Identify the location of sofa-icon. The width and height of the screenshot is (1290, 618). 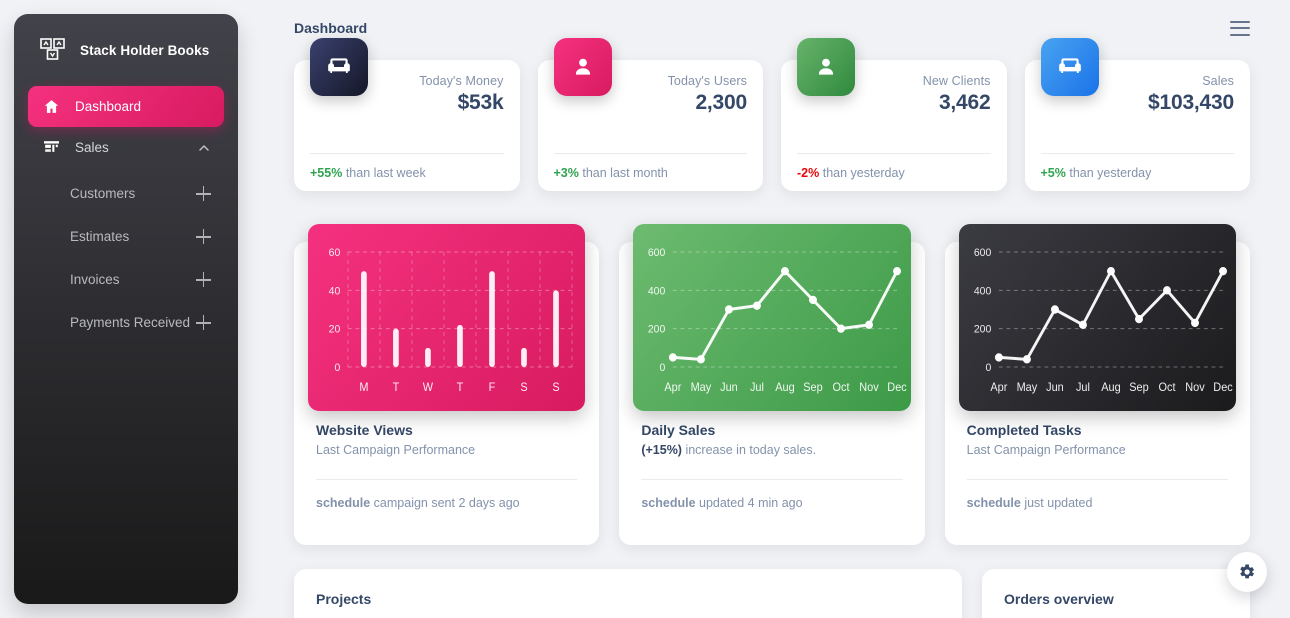
(1069, 67).